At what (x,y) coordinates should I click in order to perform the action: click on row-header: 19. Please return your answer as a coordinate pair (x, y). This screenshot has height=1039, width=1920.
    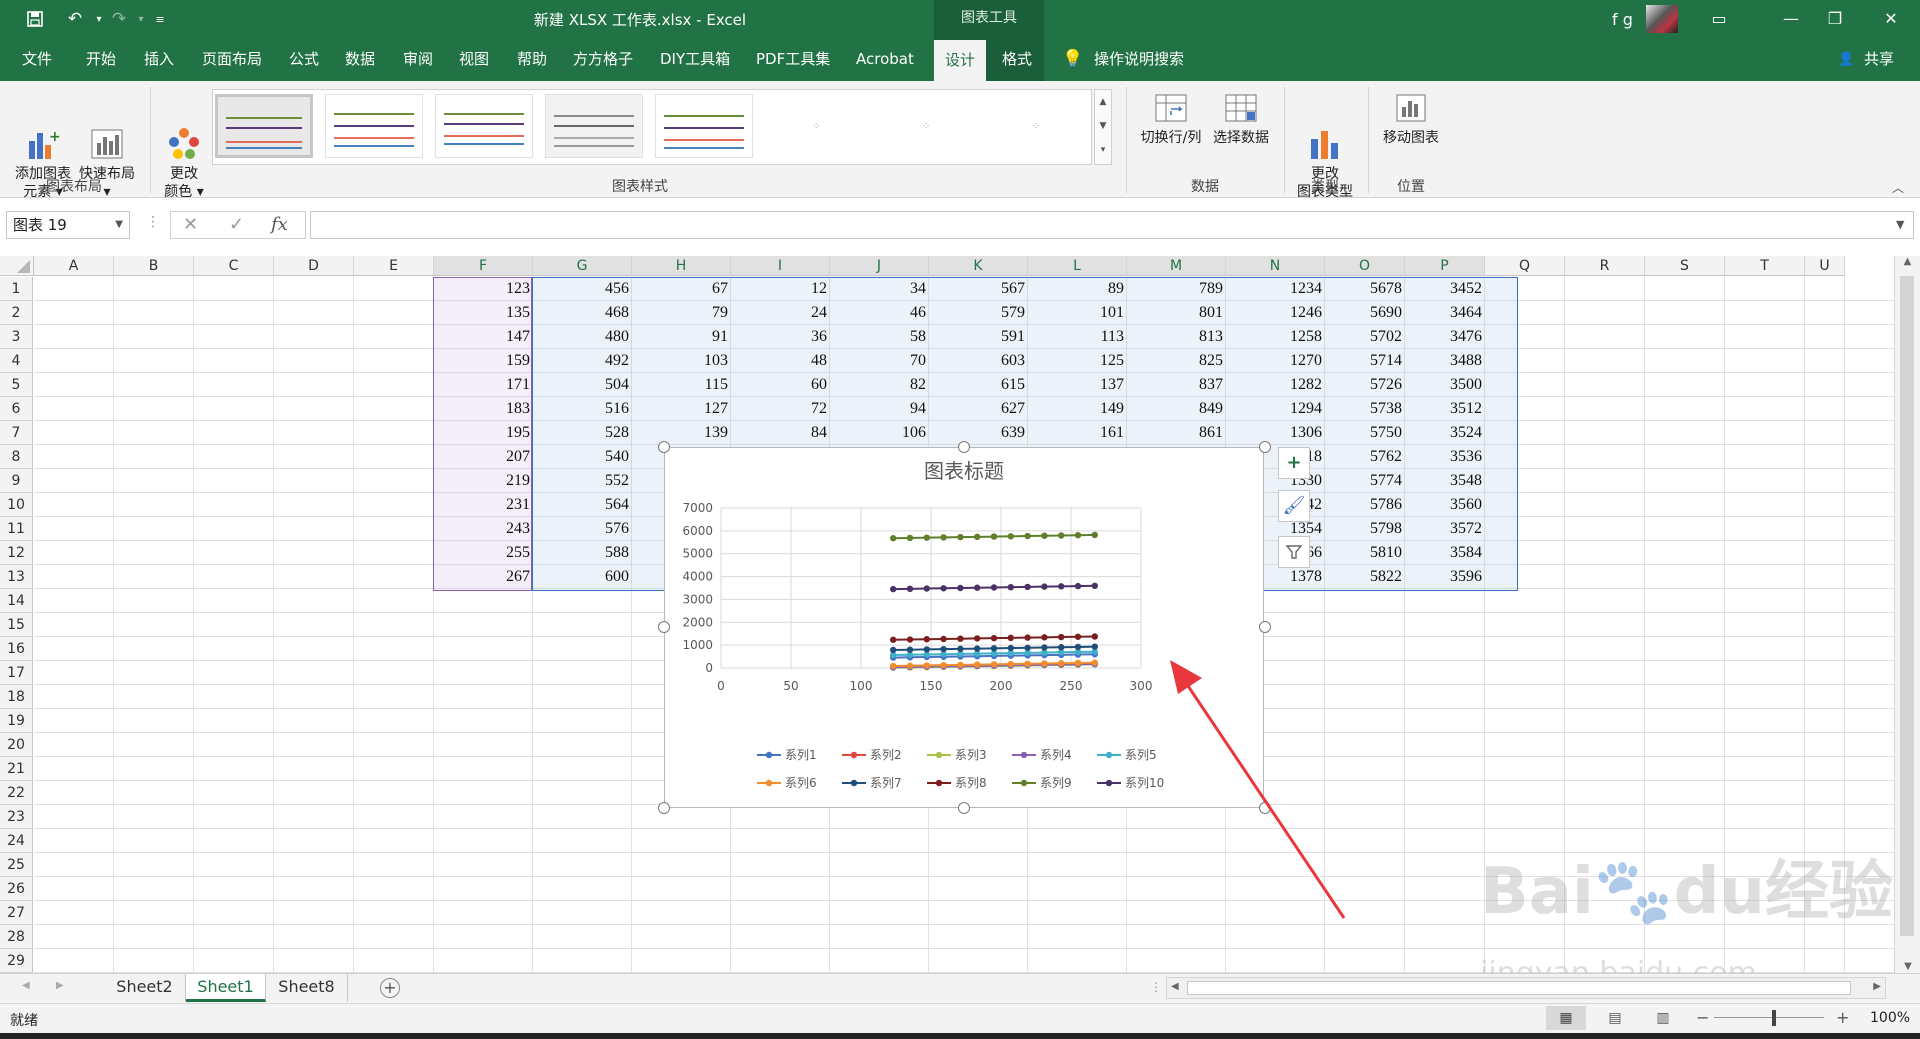
    Looking at the image, I should click on (16, 721).